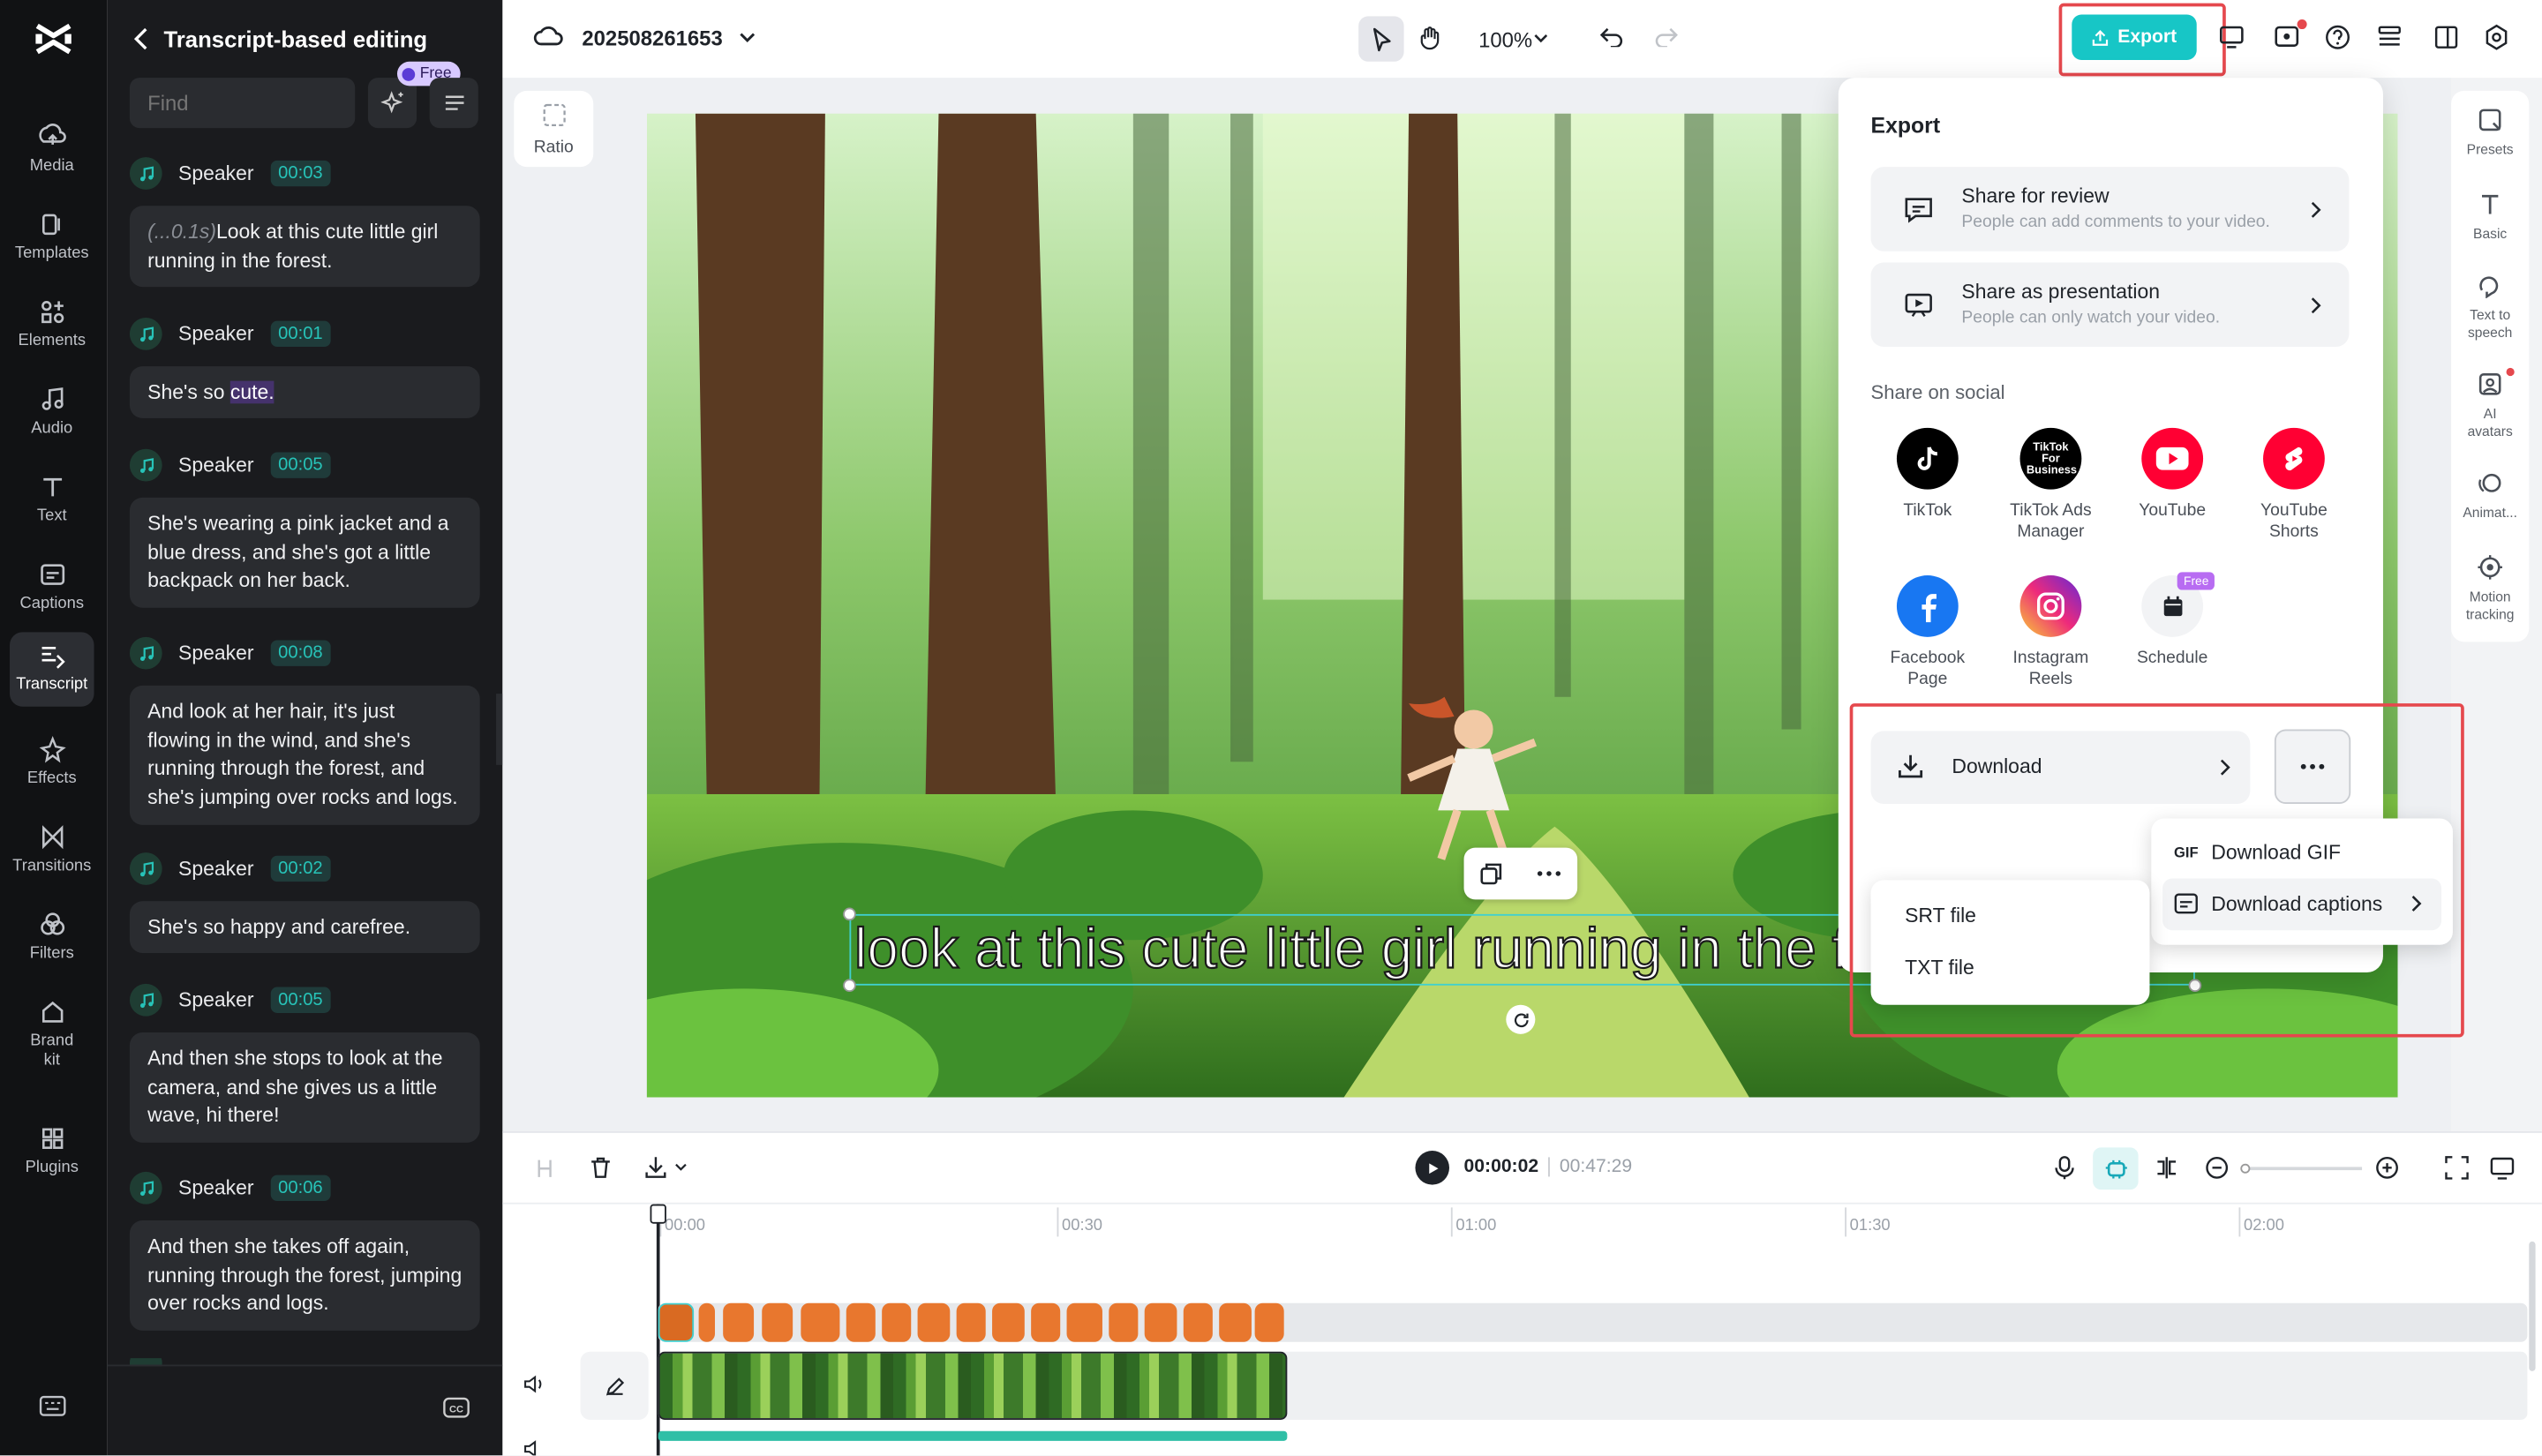  Describe the element at coordinates (2490, 217) in the screenshot. I see `tool-basic-text: Basic` at that location.